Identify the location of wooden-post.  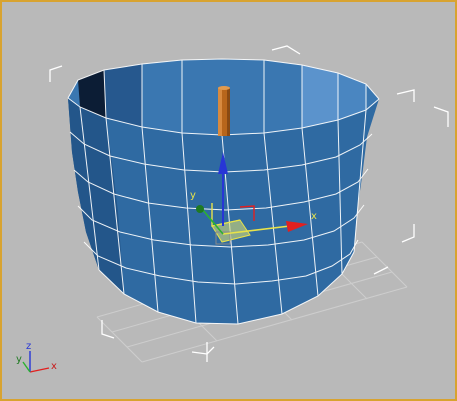
(224, 111).